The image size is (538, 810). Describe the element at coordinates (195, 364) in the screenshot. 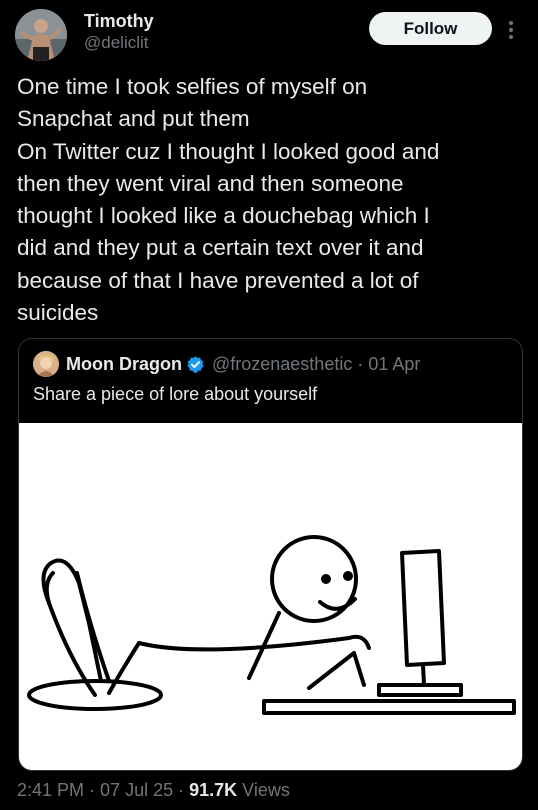

I see `verified-badge-icon` at that location.